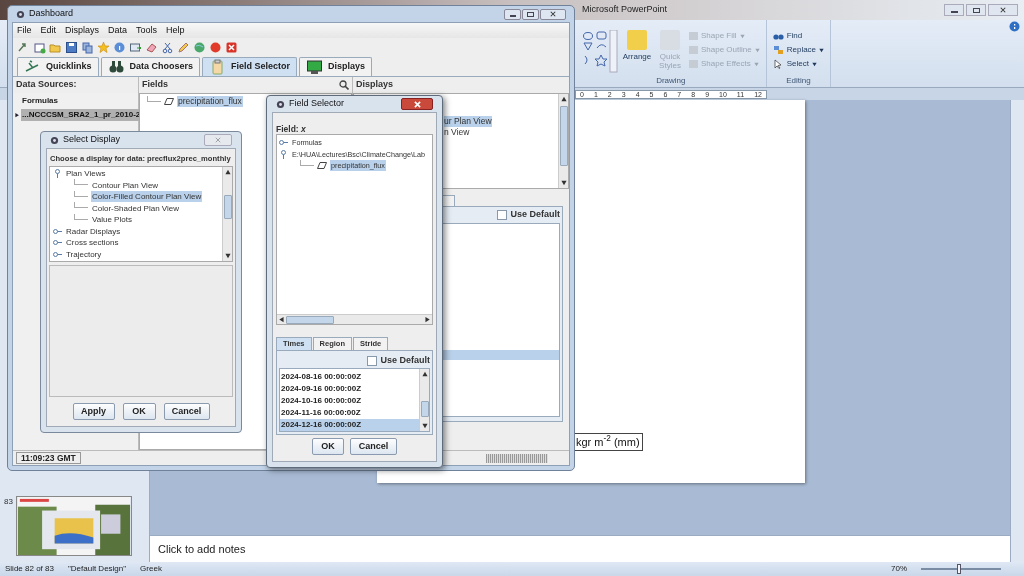 This screenshot has height=576, width=1024. What do you see at coordinates (167, 47) in the screenshot?
I see `scissors-icon` at bounding box center [167, 47].